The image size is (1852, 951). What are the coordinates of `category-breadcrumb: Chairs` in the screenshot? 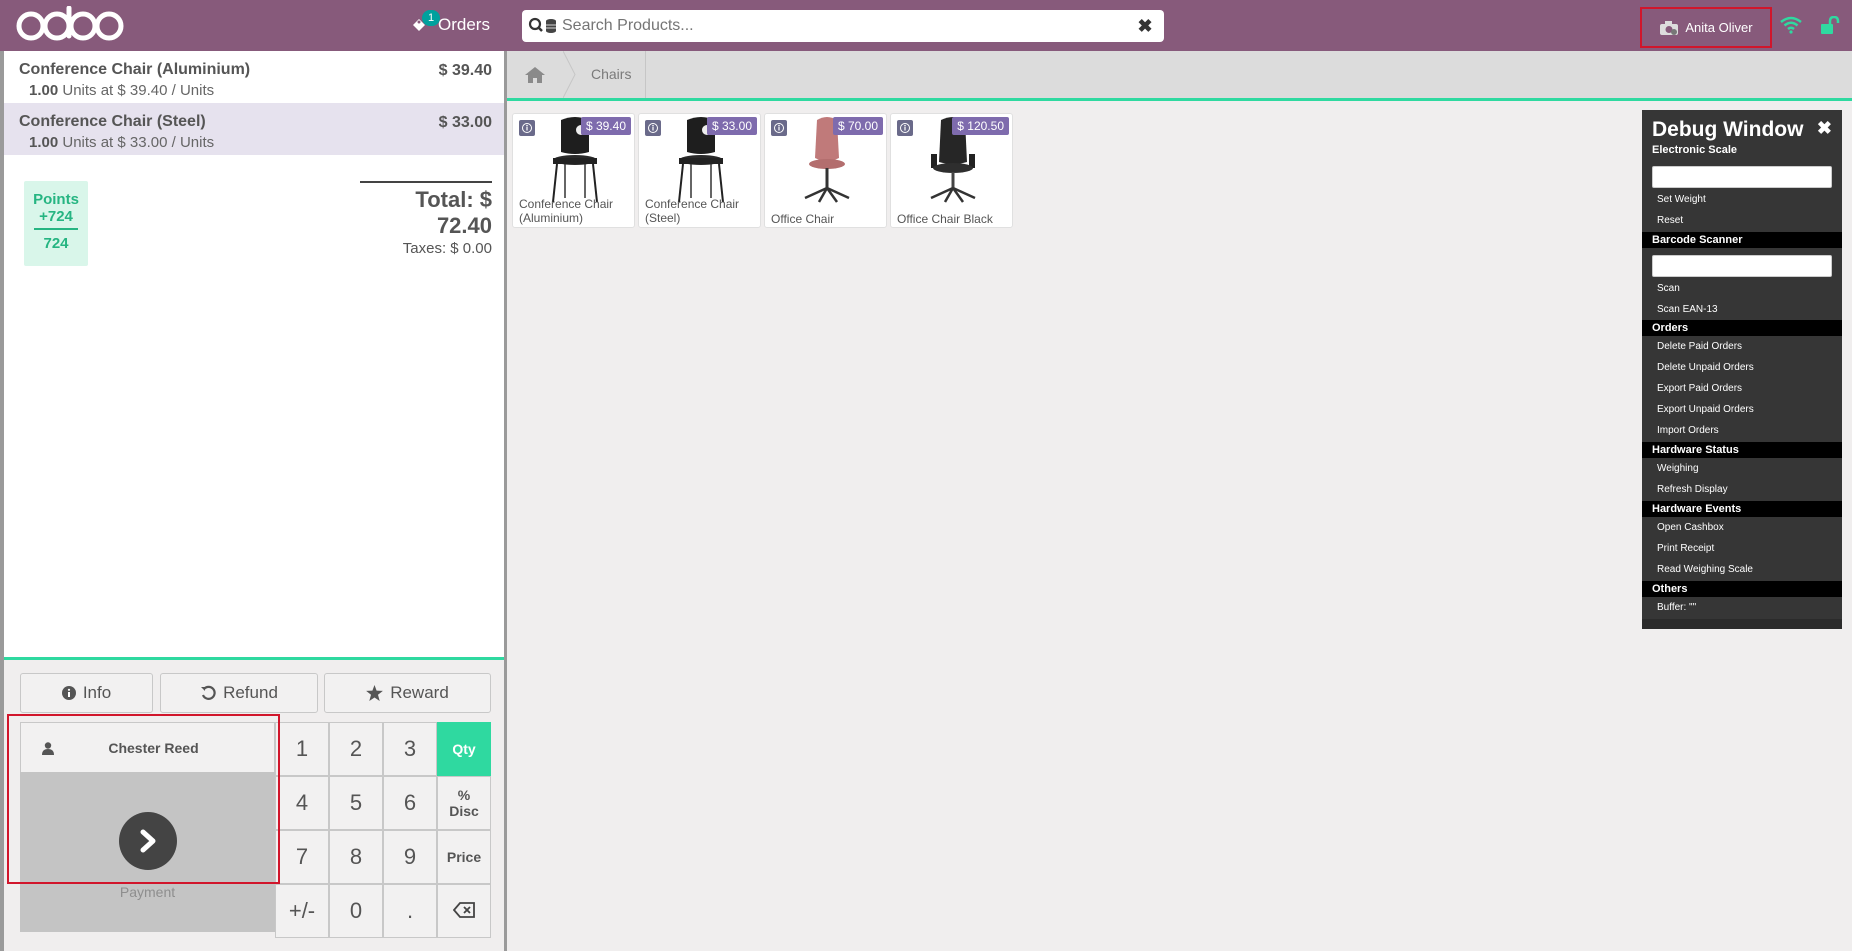 It's located at (1179, 76).